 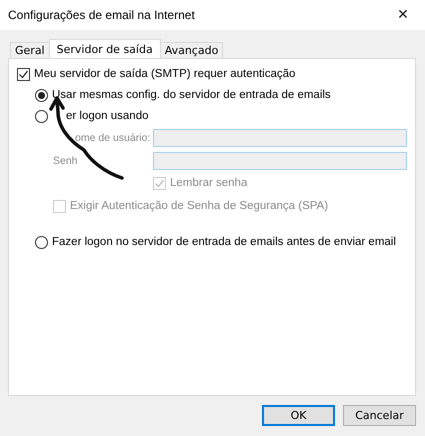 I want to click on checkbox, so click(x=23, y=74).